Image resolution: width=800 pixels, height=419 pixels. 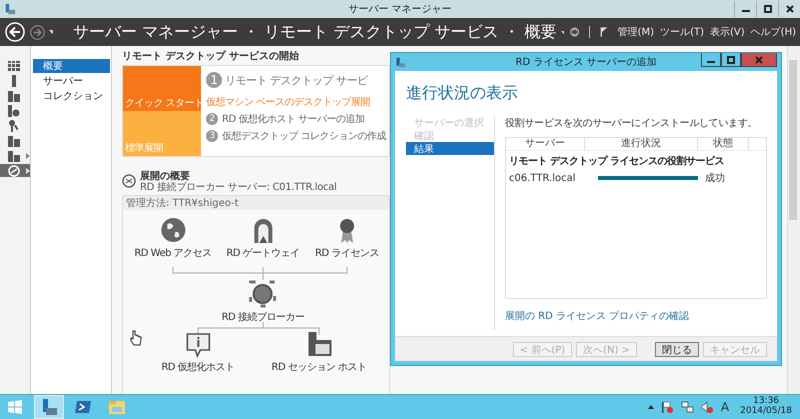 I want to click on properties-link: 展開の RD ライセンス プロパティの確認, so click(x=597, y=316).